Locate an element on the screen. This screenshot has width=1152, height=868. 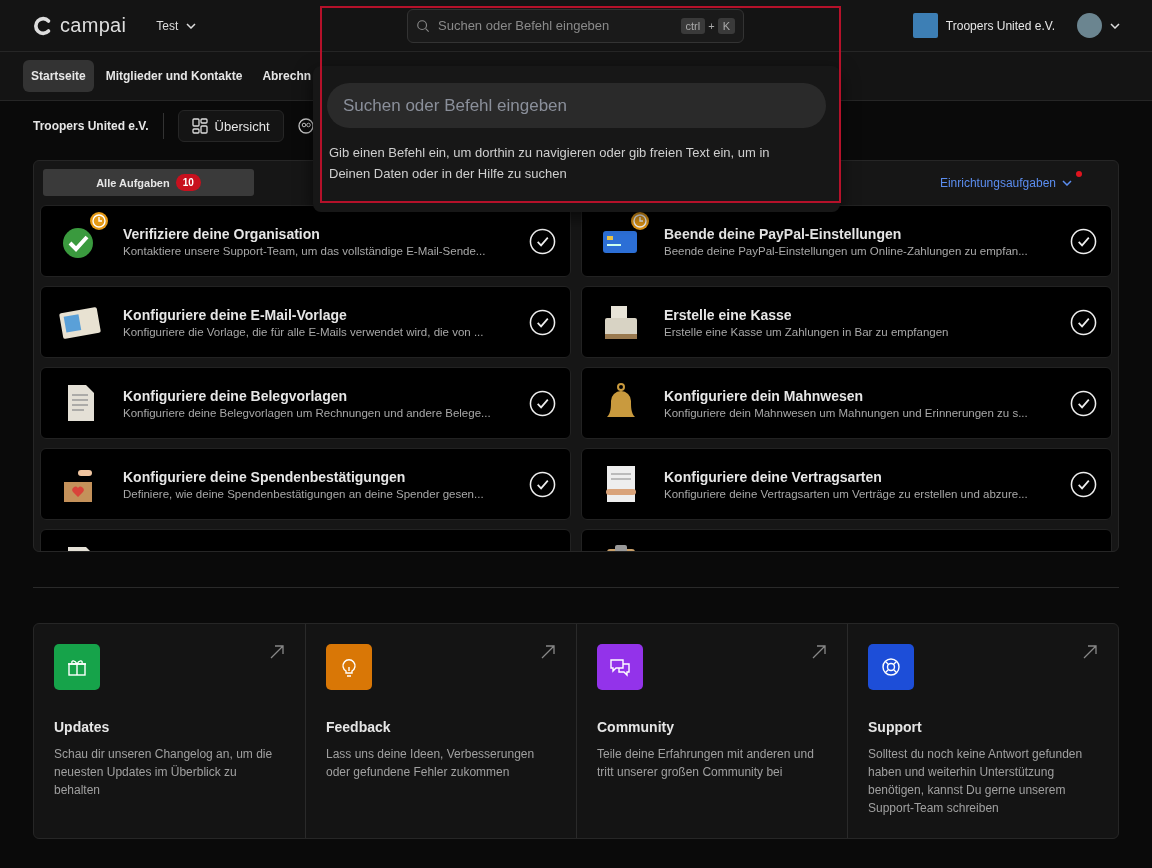
shortcut-key: + is located at coordinates (711, 25).